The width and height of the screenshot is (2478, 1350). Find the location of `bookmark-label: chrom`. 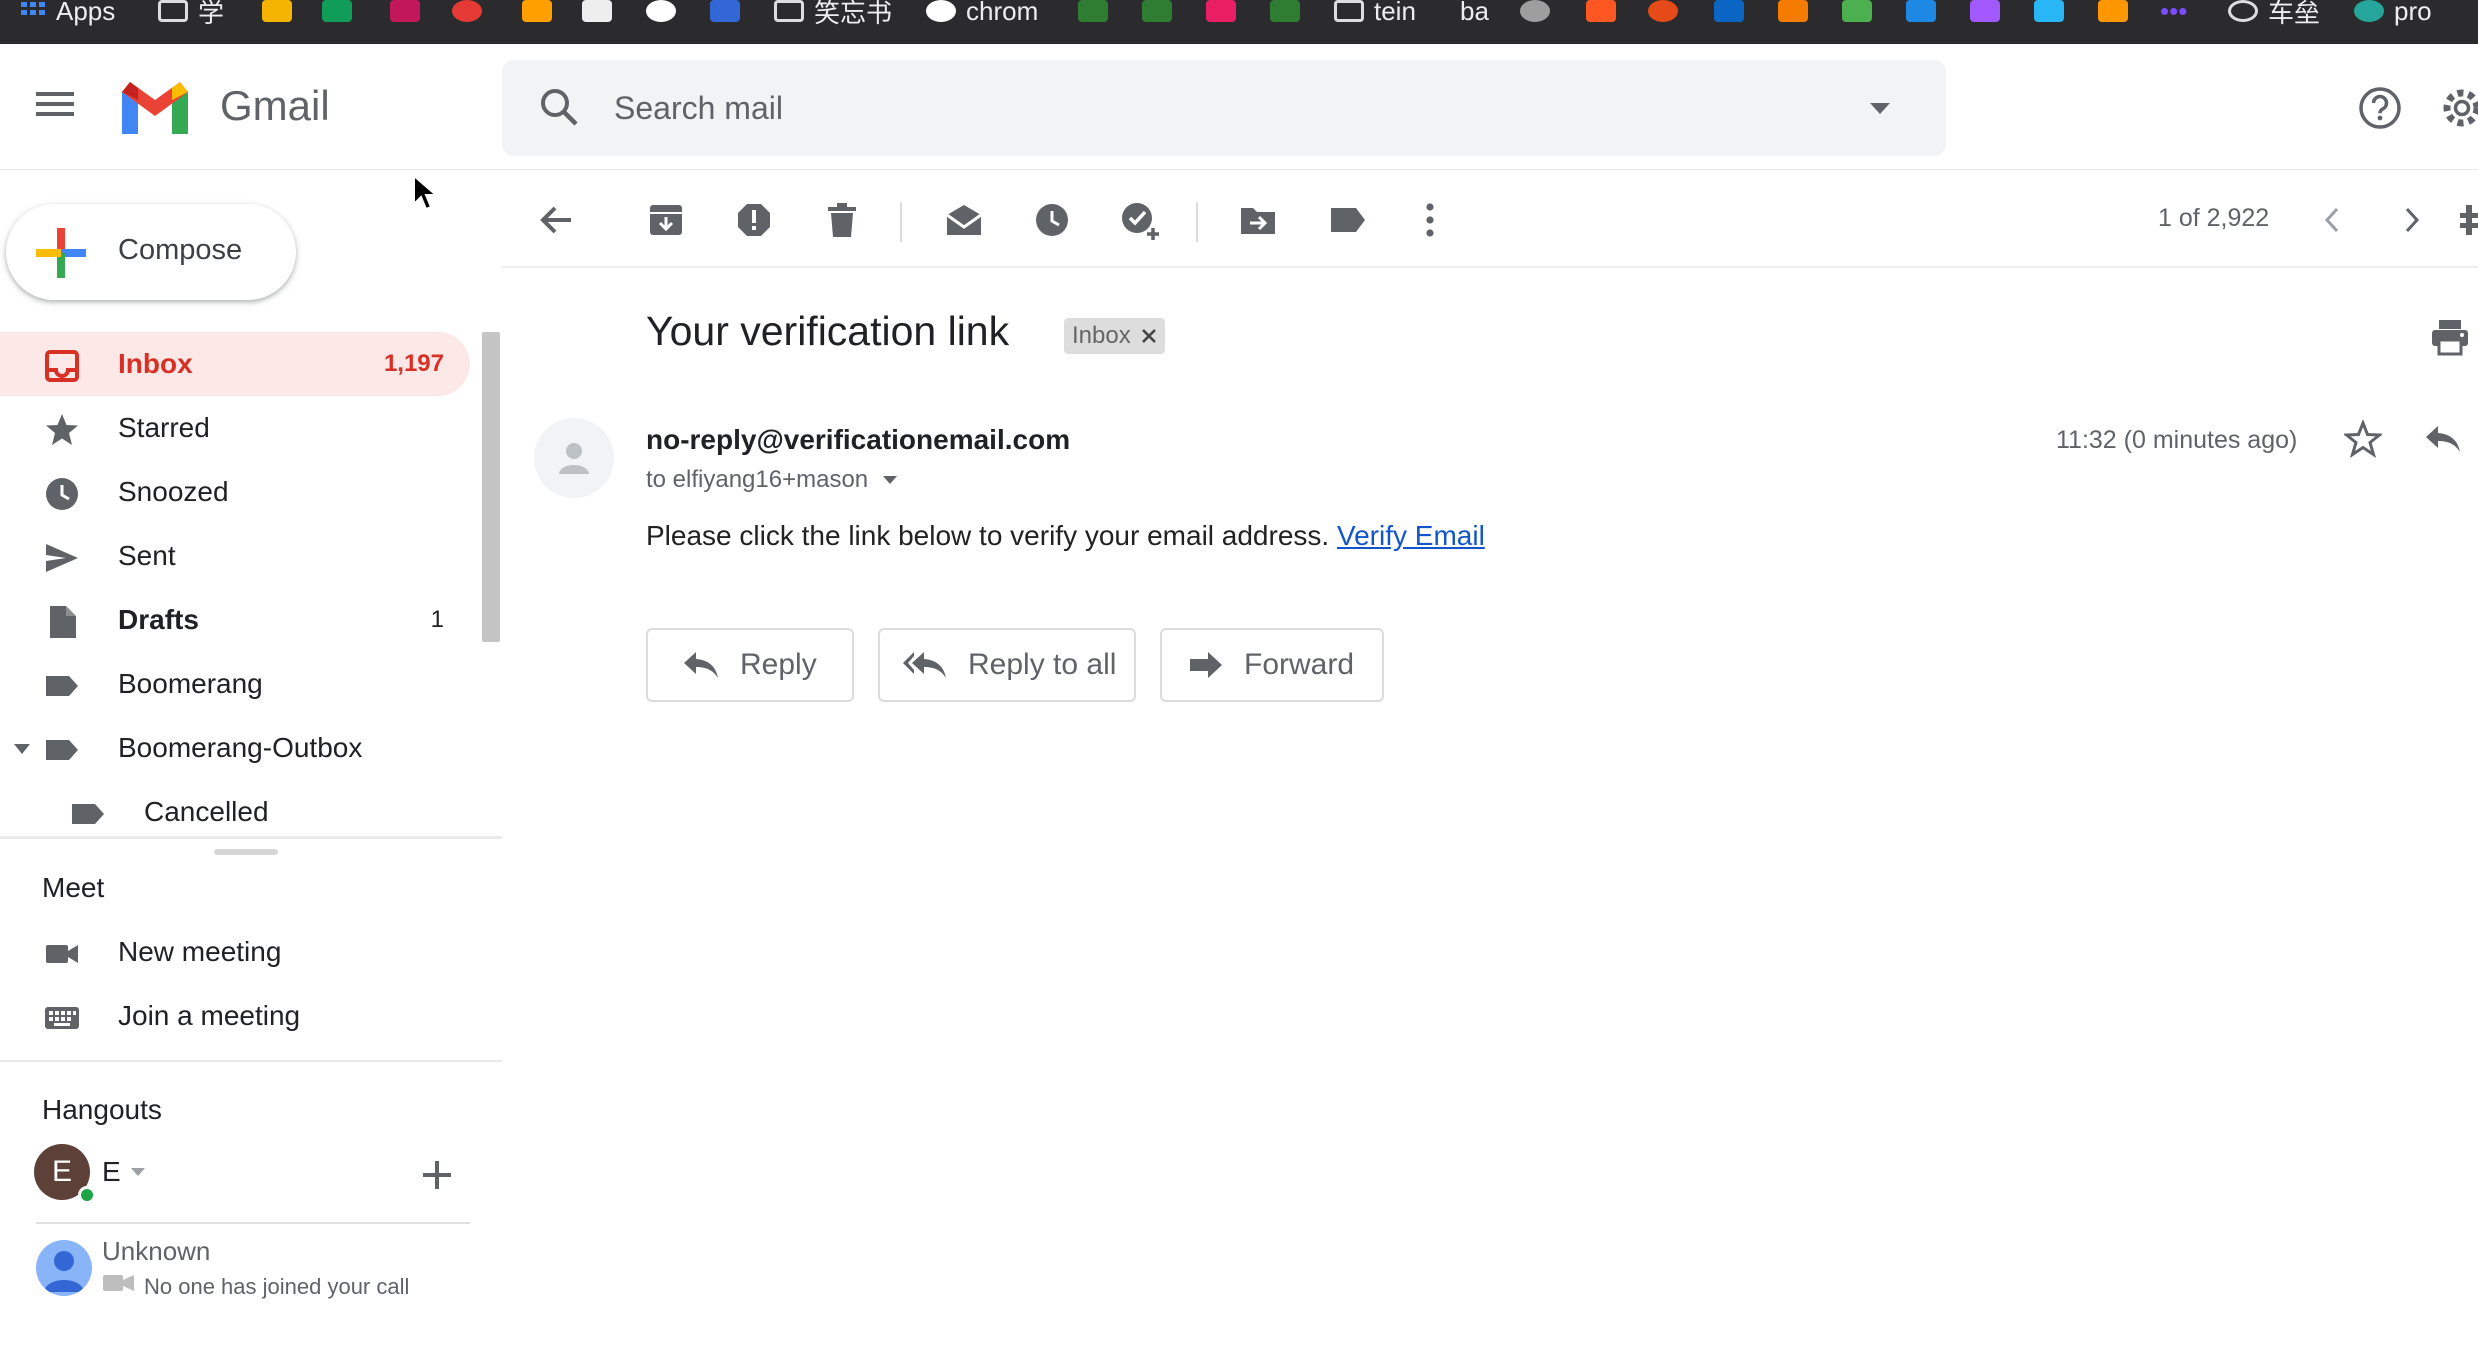

bookmark-label: chrom is located at coordinates (1002, 13).